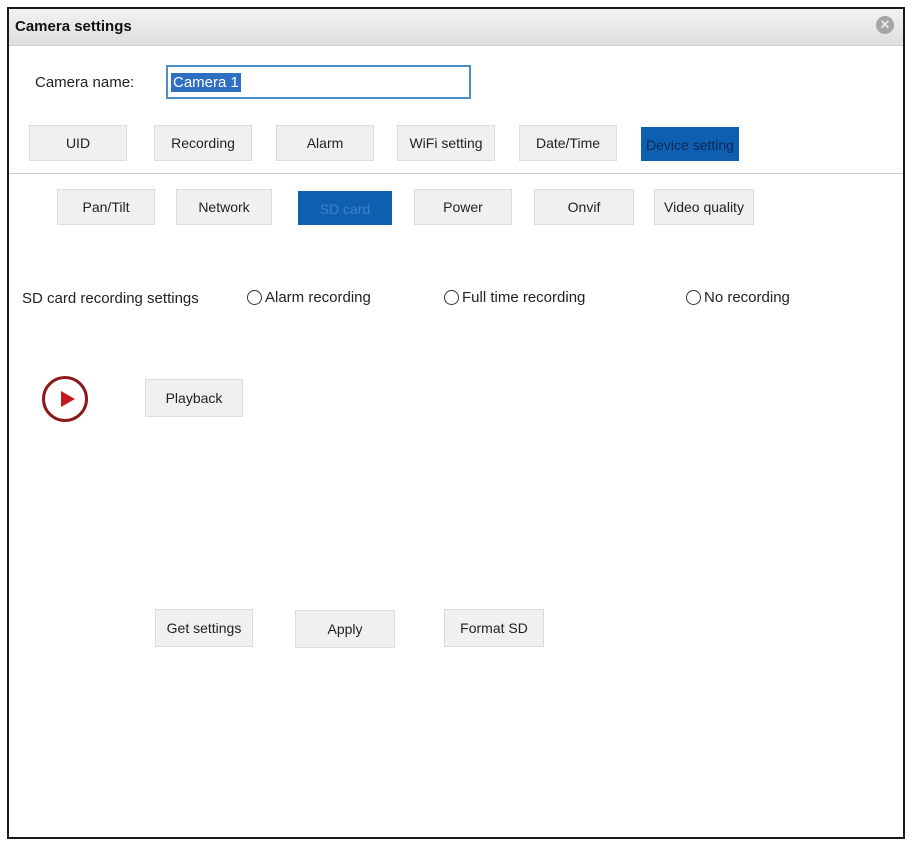  What do you see at coordinates (73, 26) in the screenshot?
I see `window-title: Camera settings` at bounding box center [73, 26].